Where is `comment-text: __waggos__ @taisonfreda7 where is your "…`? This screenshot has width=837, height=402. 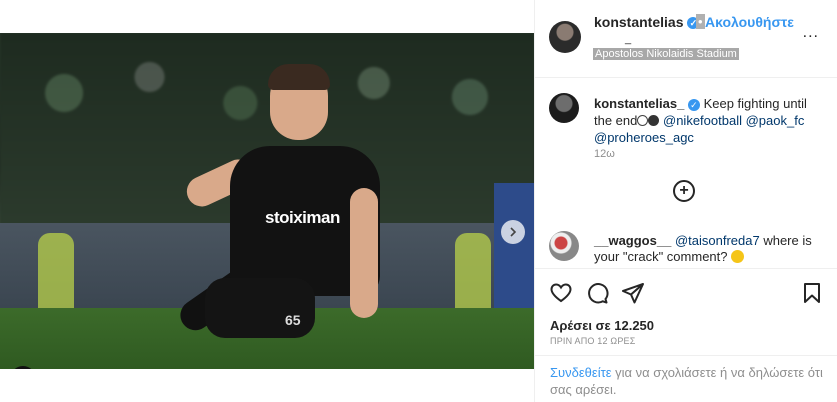 comment-text: __waggos__ @taisonfreda7 where is your "… is located at coordinates (709, 249).